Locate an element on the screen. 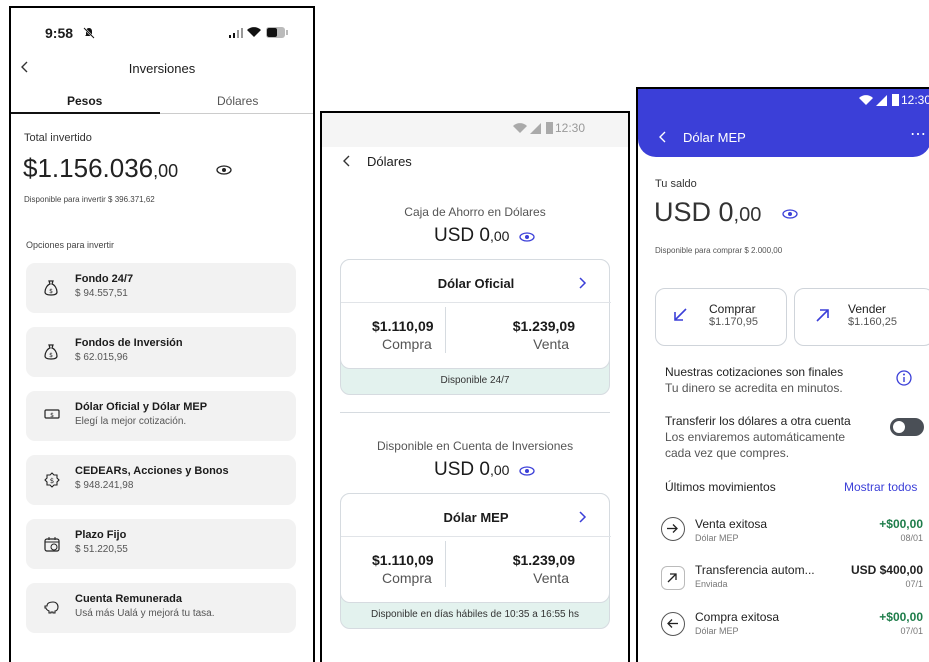  movement-subtitle: Enviada is located at coordinates (711, 584).